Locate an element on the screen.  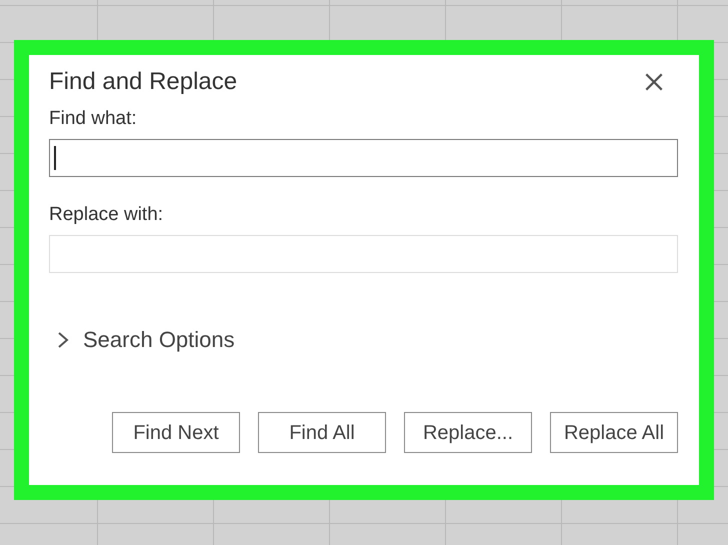
dialog-button: Find All is located at coordinates (322, 432).